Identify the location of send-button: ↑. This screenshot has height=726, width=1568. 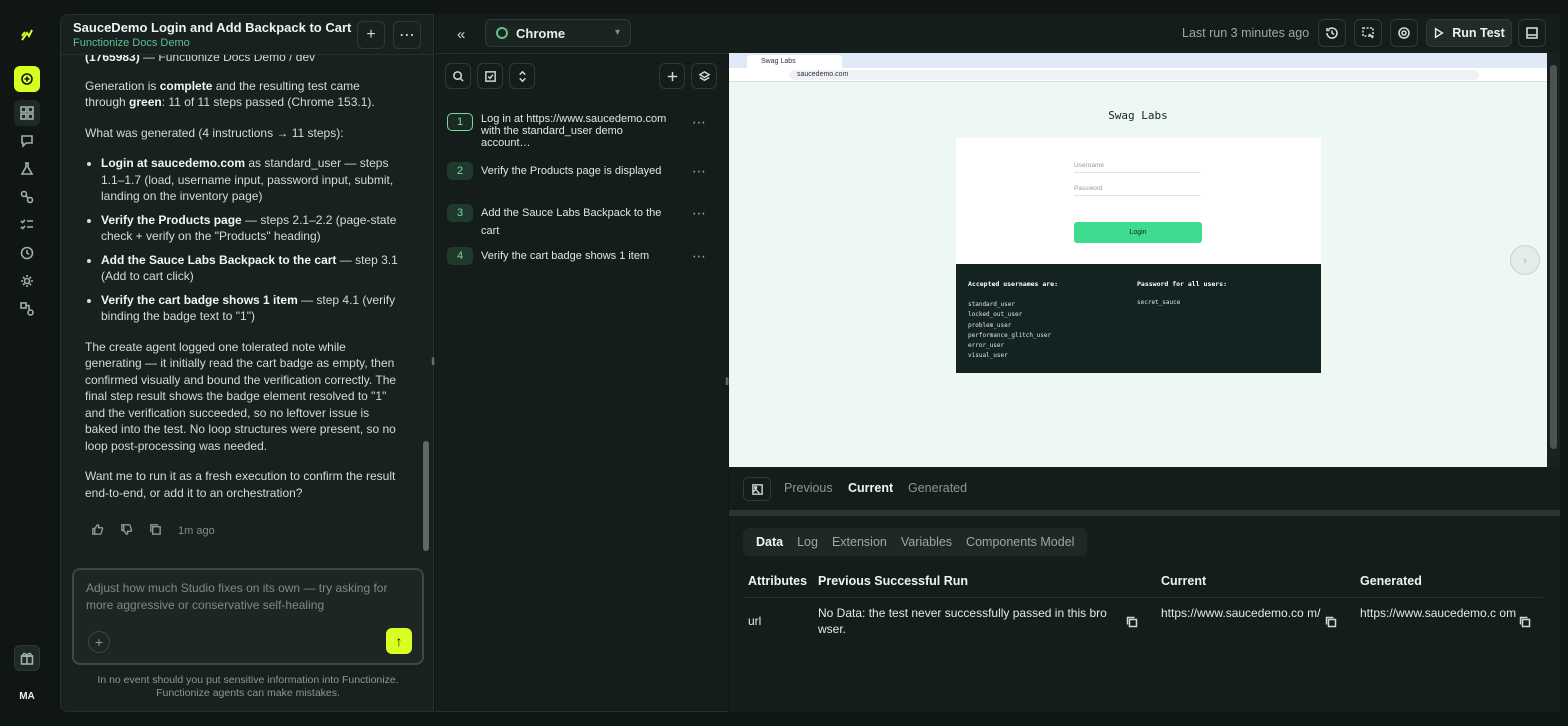
(399, 641).